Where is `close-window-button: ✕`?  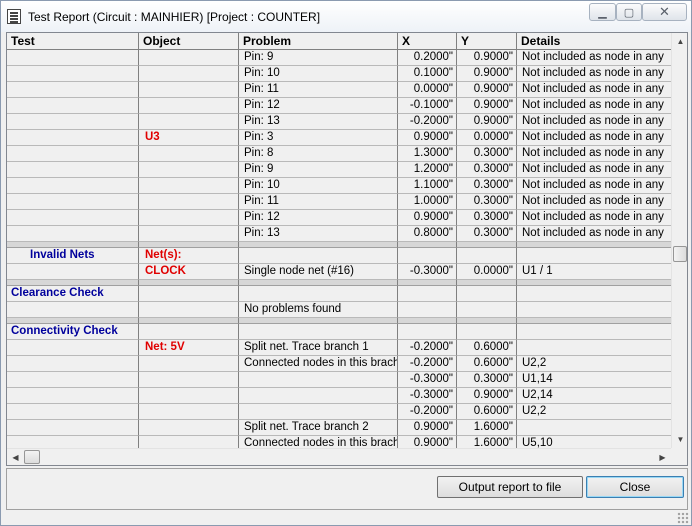
close-window-button: ✕ is located at coordinates (664, 12).